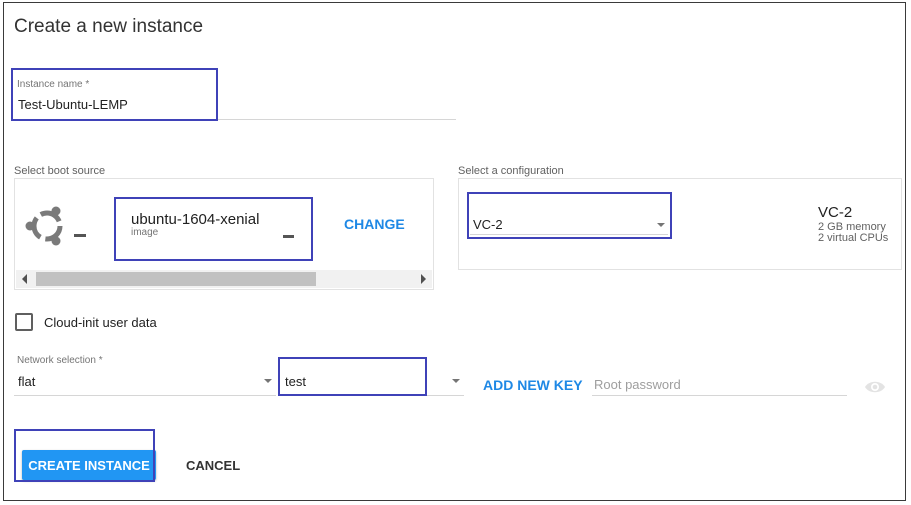  What do you see at coordinates (875, 387) in the screenshot?
I see `eye-icon` at bounding box center [875, 387].